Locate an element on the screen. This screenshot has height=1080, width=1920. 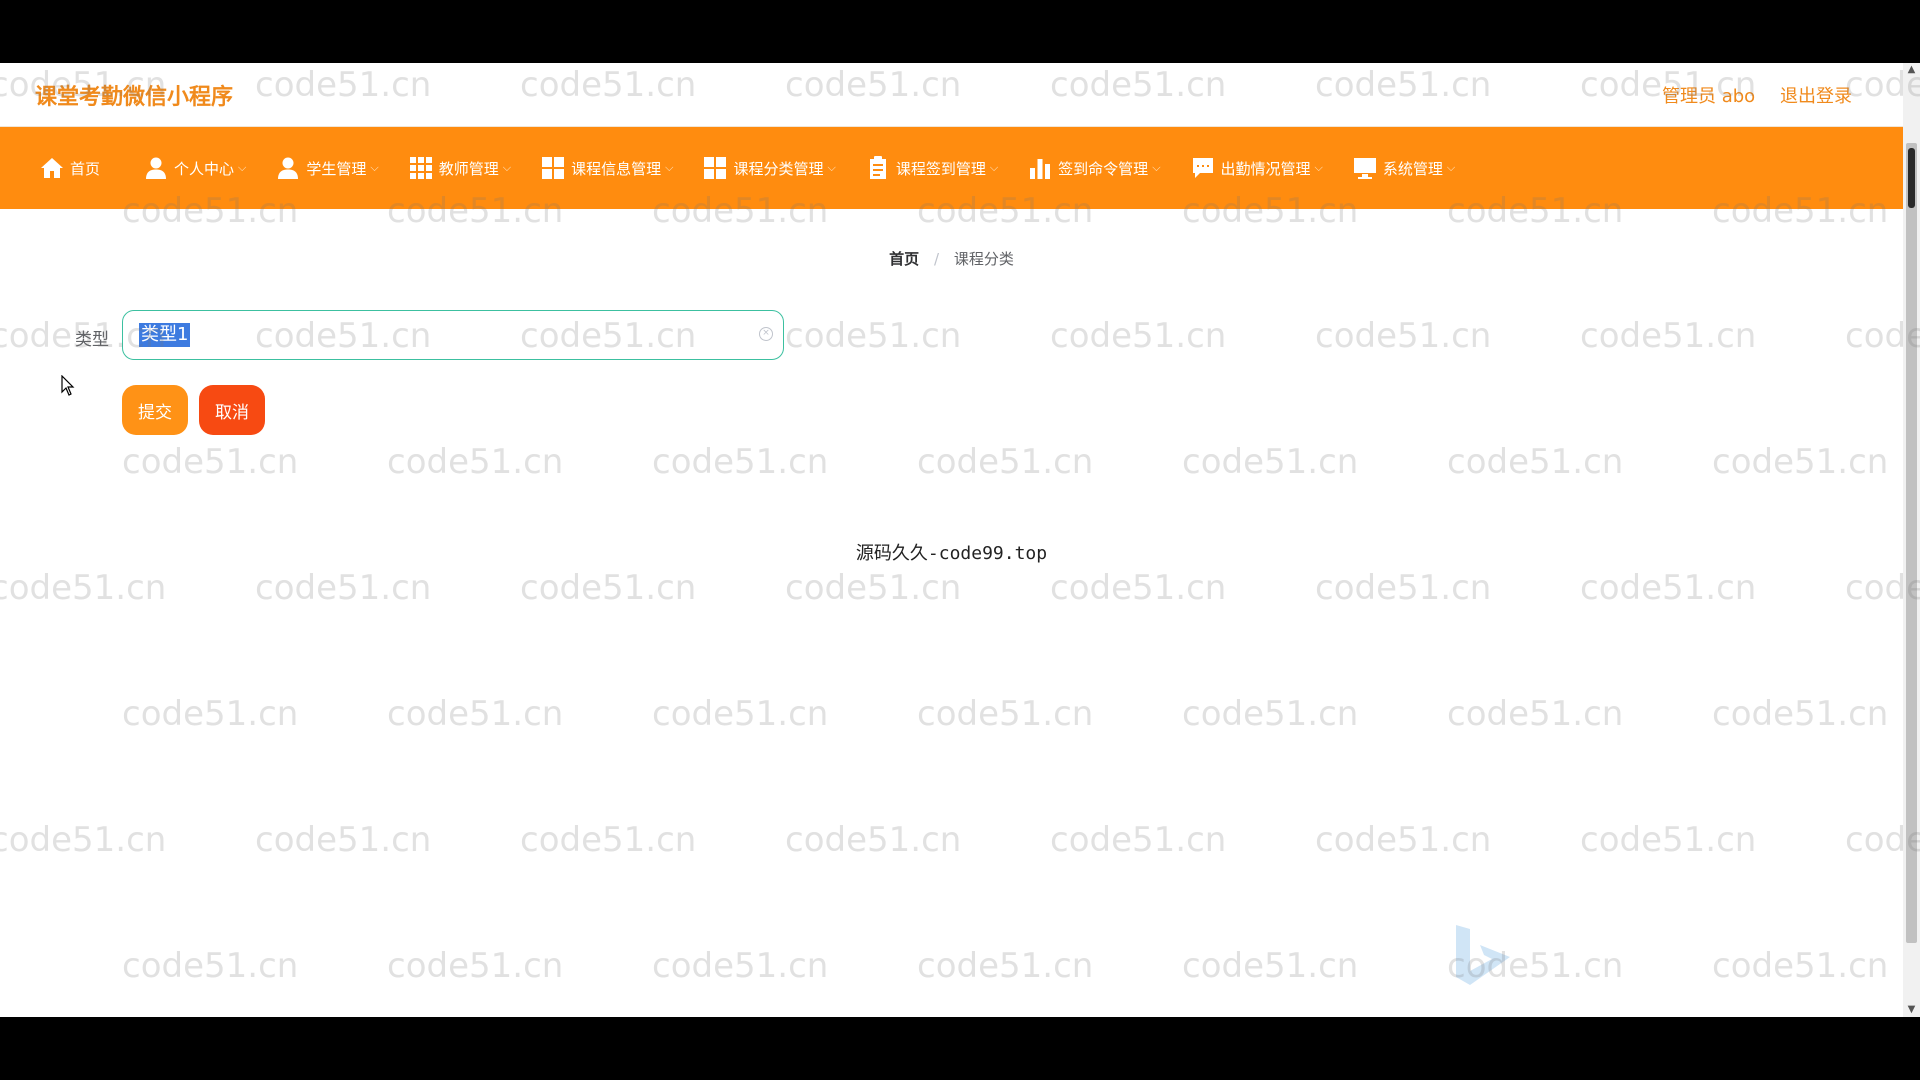
nav-item-checkin-command-management: 签到命令管理 ⌵ is located at coordinates (1094, 168).